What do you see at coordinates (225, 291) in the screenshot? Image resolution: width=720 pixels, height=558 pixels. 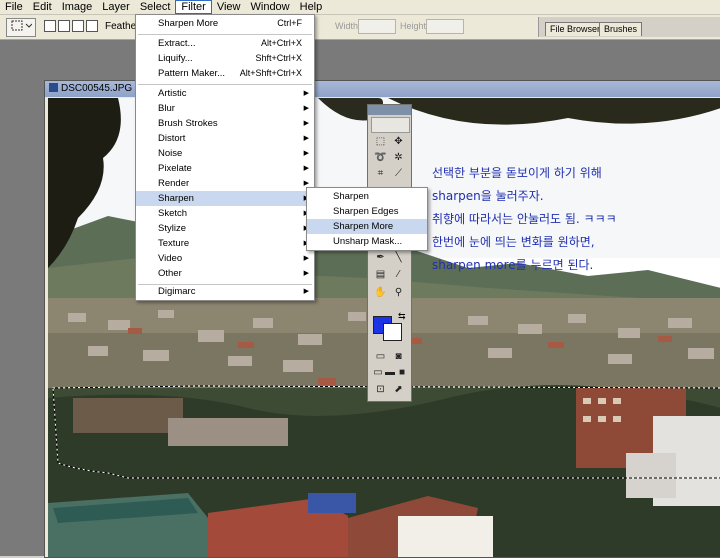 I see `menu-item-digimarc: Digimarc ▶` at bounding box center [225, 291].